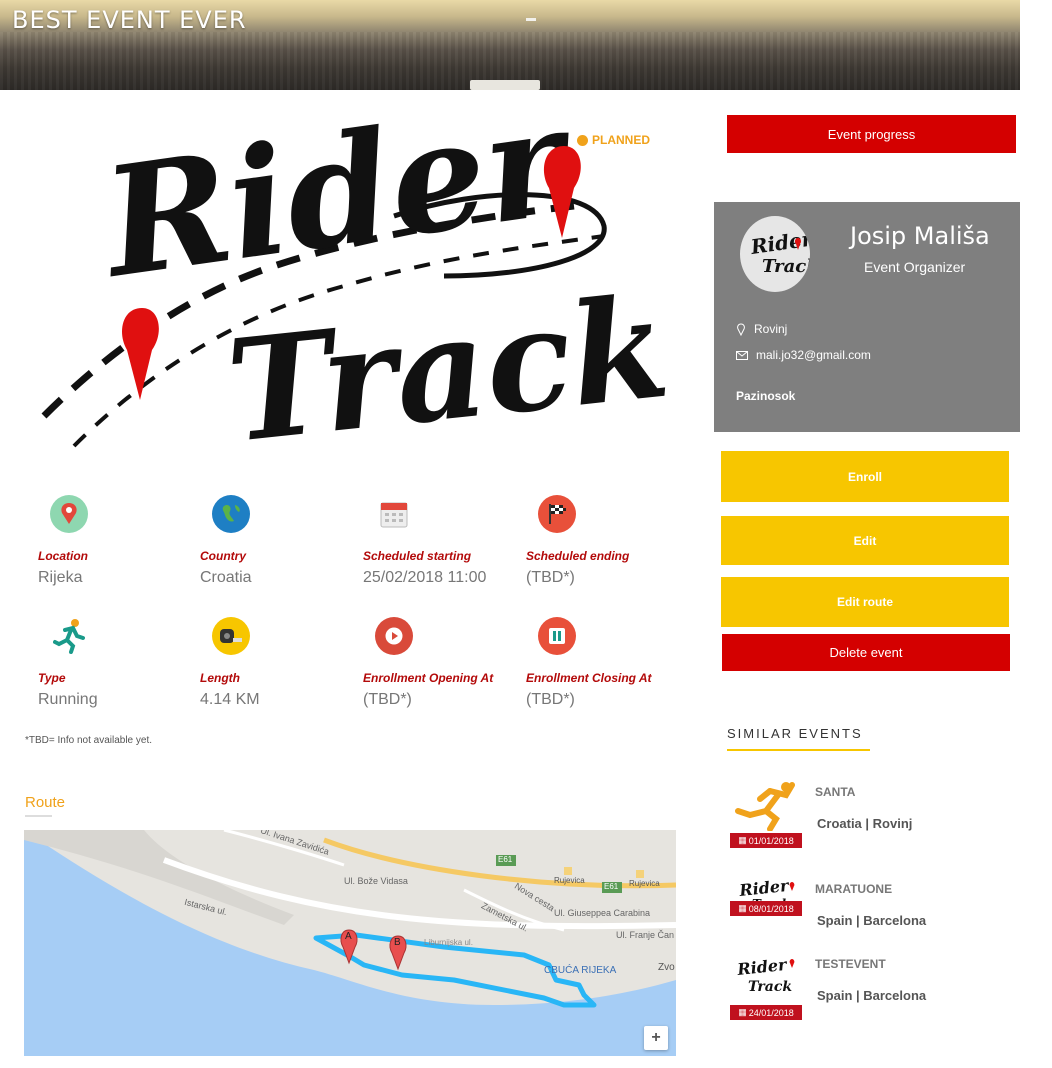 The image size is (1052, 1068). What do you see at coordinates (394, 514) in the screenshot?
I see `calendar-icon` at bounding box center [394, 514].